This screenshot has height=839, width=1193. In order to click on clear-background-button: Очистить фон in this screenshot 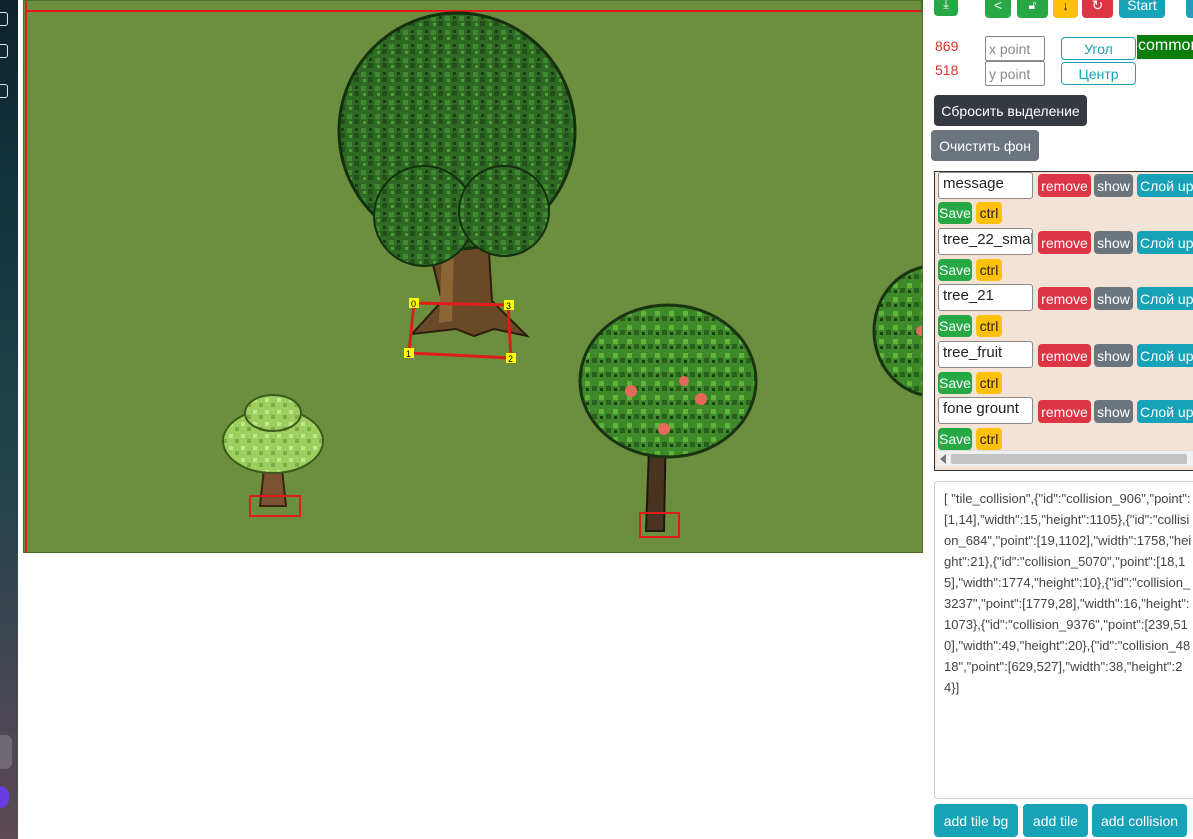, I will do `click(985, 145)`.